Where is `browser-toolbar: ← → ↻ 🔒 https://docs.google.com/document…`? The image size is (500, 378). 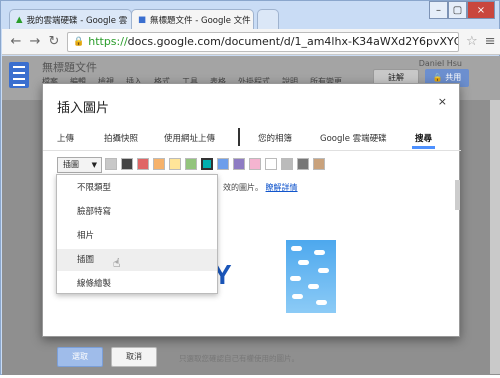 browser-toolbar: ← → ↻ 🔒 https://docs.google.com/document… is located at coordinates (251, 42).